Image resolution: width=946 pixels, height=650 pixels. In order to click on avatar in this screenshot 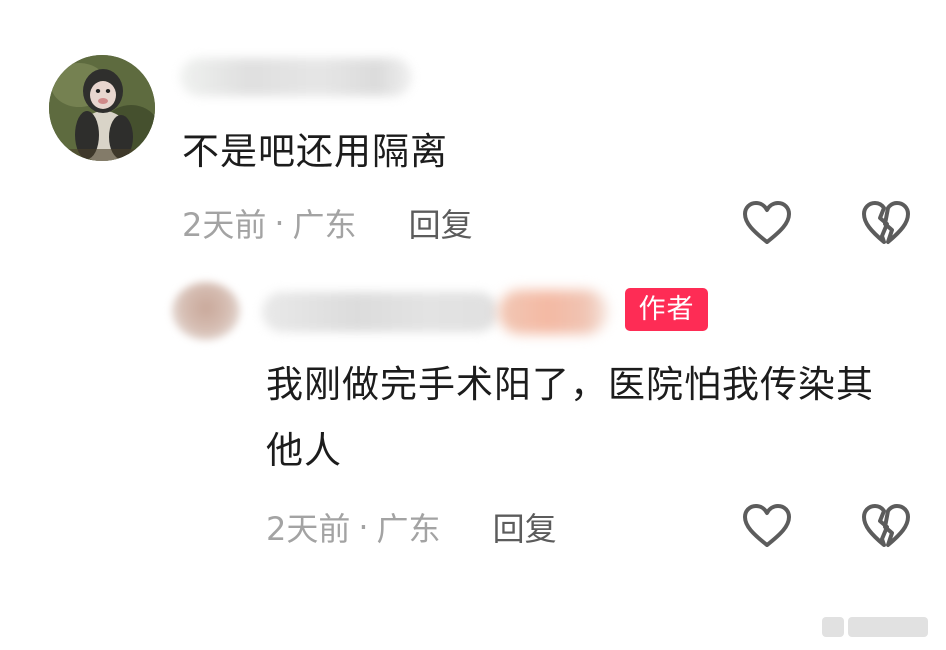, I will do `click(102, 108)`.